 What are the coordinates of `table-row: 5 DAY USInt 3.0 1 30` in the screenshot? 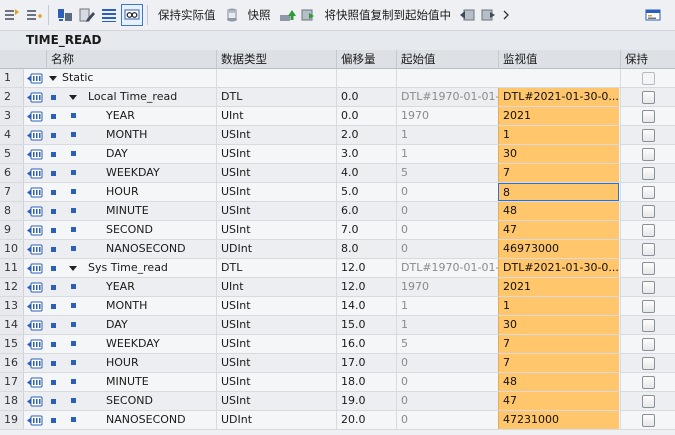 It's located at (337, 154).